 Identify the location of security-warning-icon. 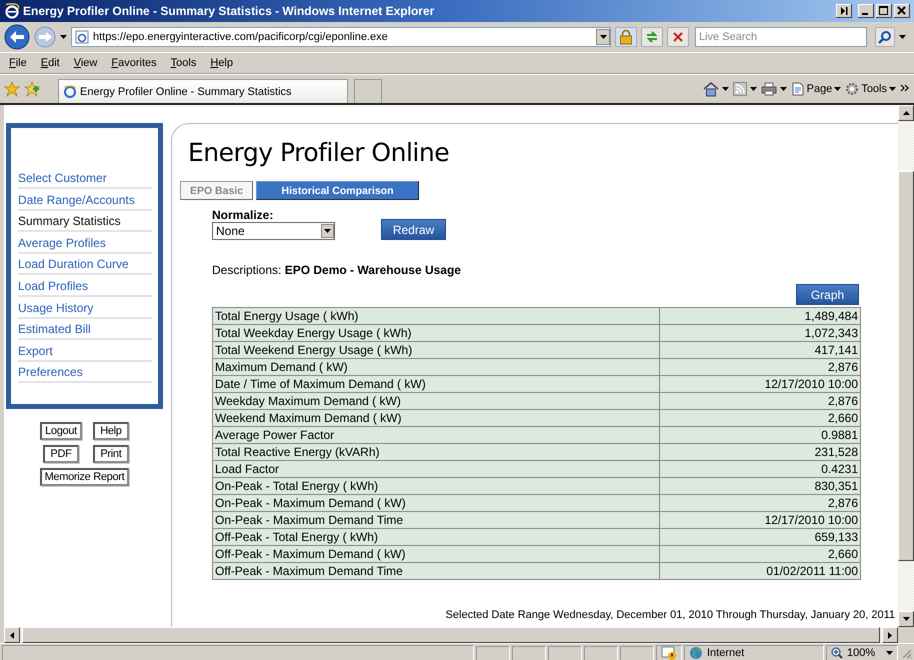
(669, 653).